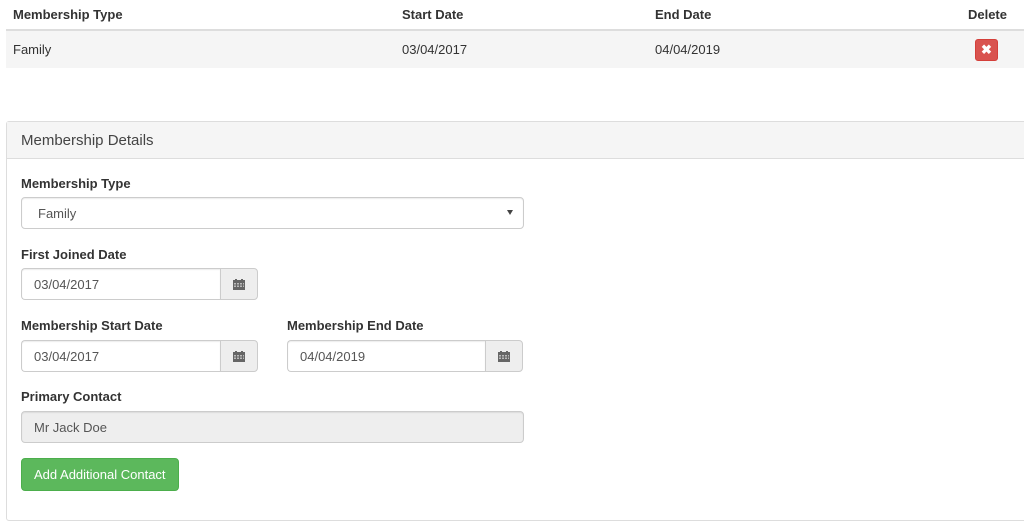  I want to click on first-joined-date-input: 03/04/2017, so click(120, 284).